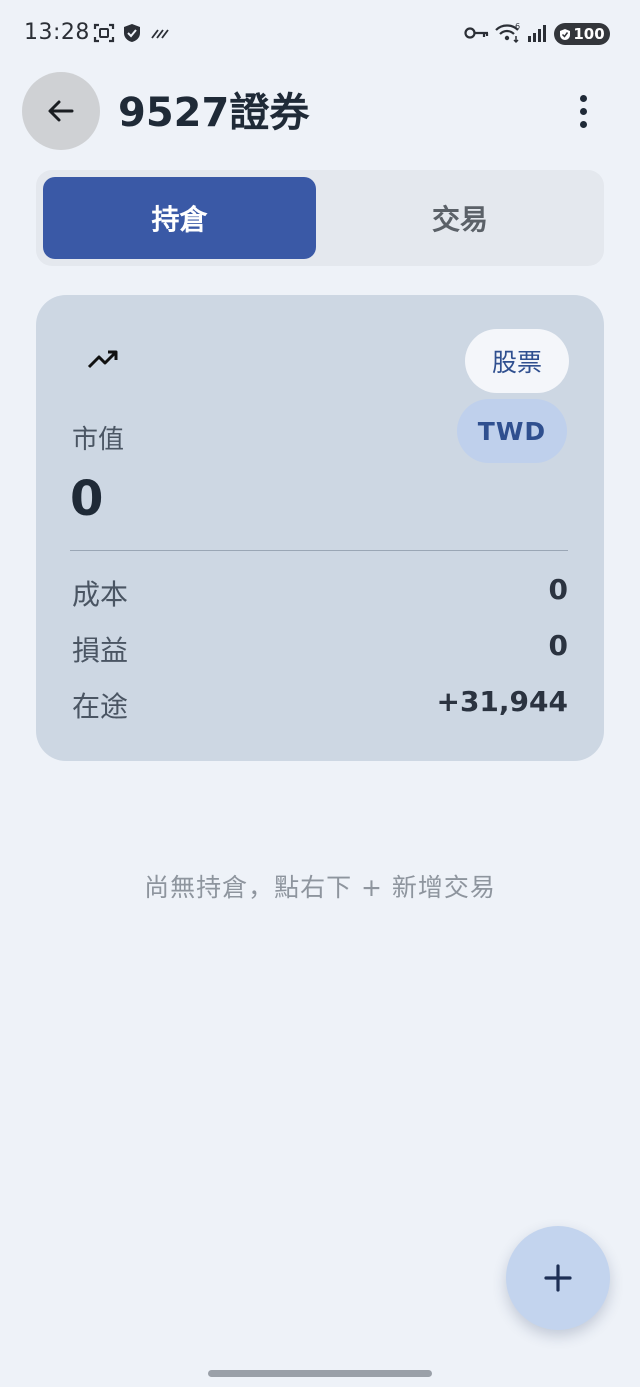  What do you see at coordinates (320, 887) in the screenshot?
I see `empty-state-message: 尚無持倉，點右下 + 新增交易` at bounding box center [320, 887].